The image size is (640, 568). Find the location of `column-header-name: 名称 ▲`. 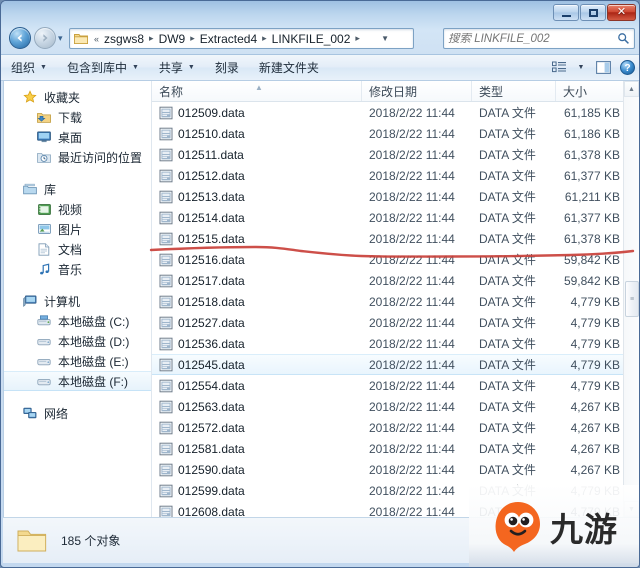

column-header-name: 名称 ▲ is located at coordinates (257, 91).